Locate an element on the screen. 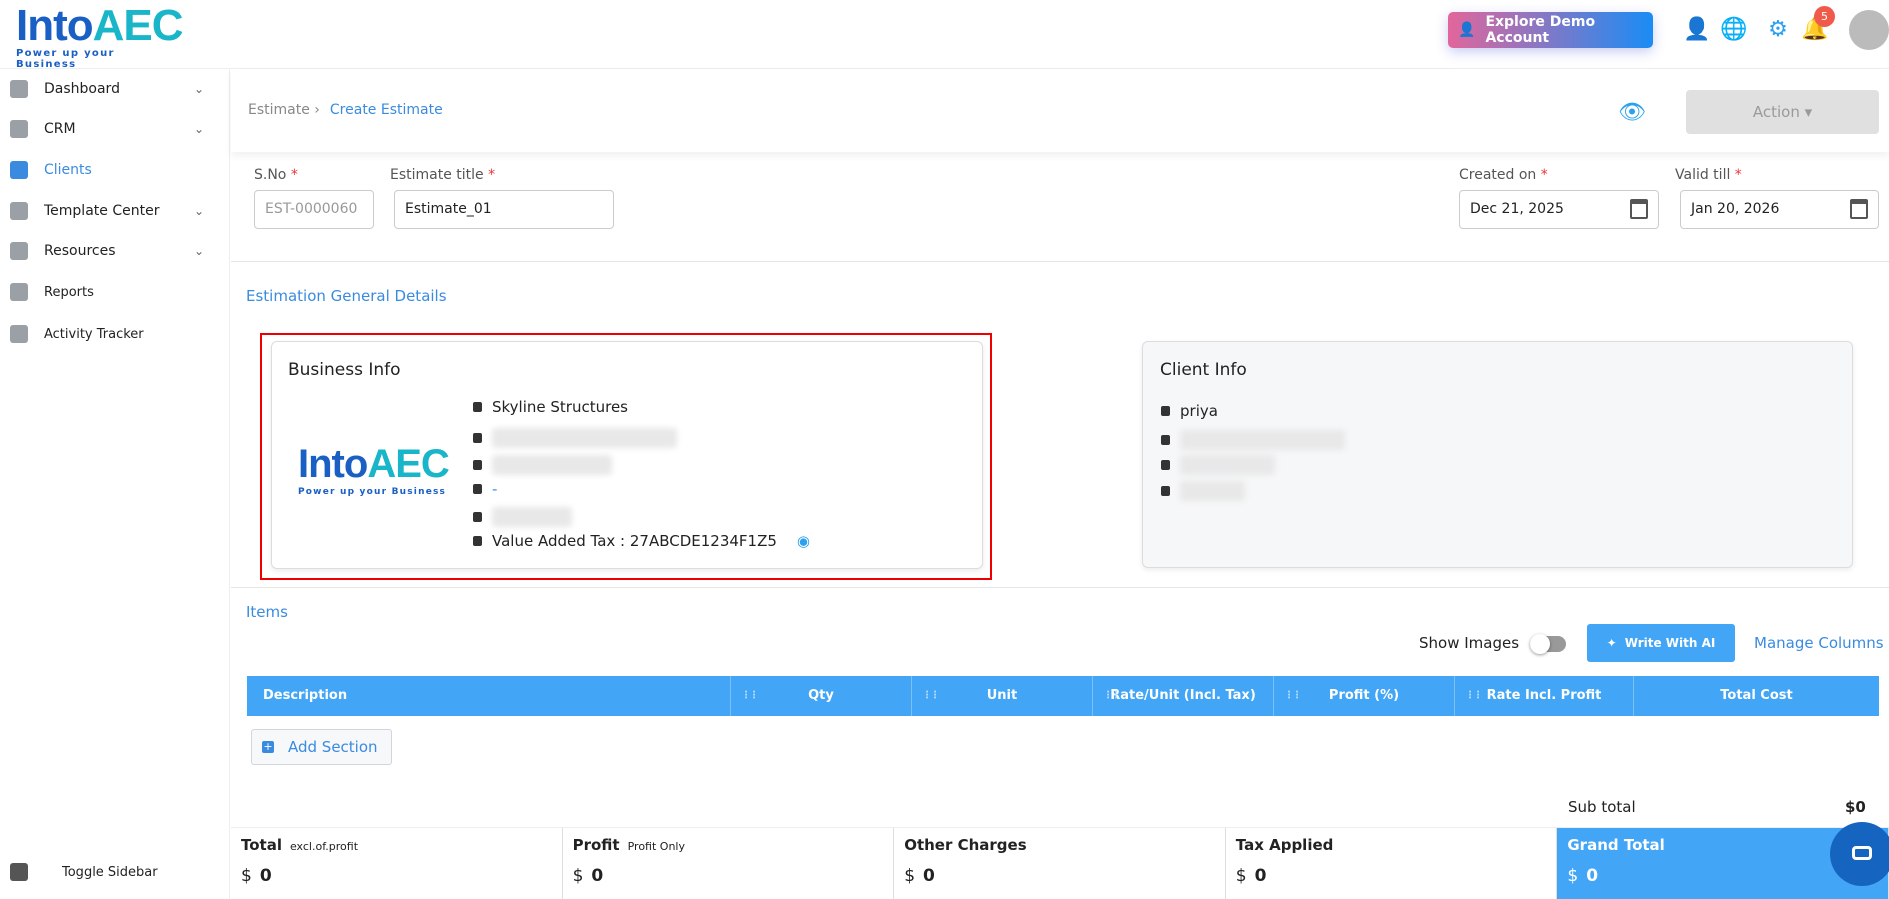 Image resolution: width=1889 pixels, height=899 pixels. business-vat-row: Value Added Tax : 27ABCDE1234F1Z5 ◉ is located at coordinates (641, 541).